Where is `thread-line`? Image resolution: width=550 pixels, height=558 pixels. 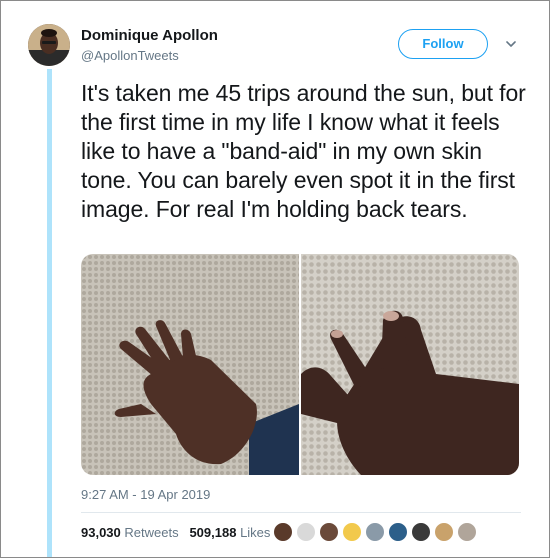 thread-line is located at coordinates (49, 313).